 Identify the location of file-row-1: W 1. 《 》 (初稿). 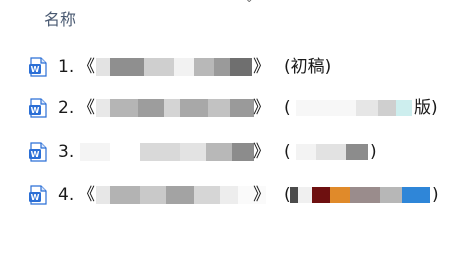
(238, 67).